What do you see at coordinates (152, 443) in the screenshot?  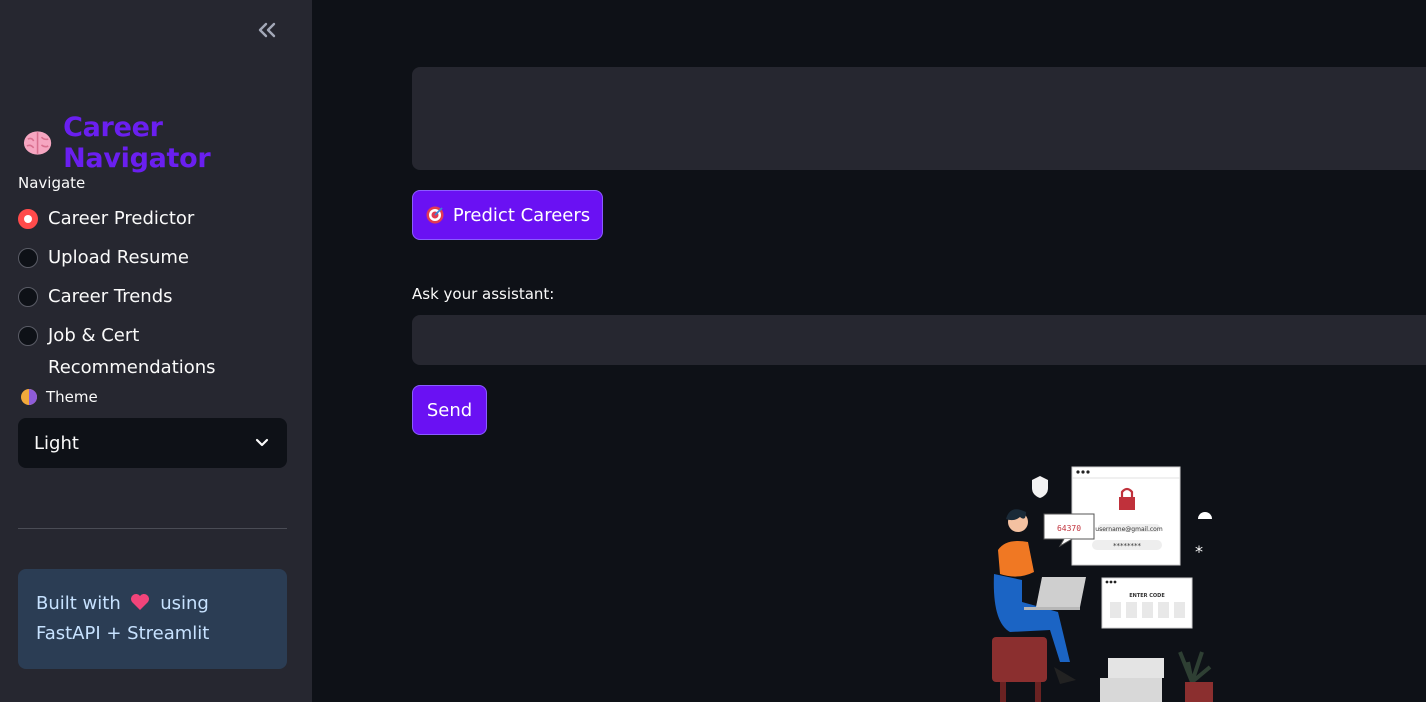 I see `theme-select: Light` at bounding box center [152, 443].